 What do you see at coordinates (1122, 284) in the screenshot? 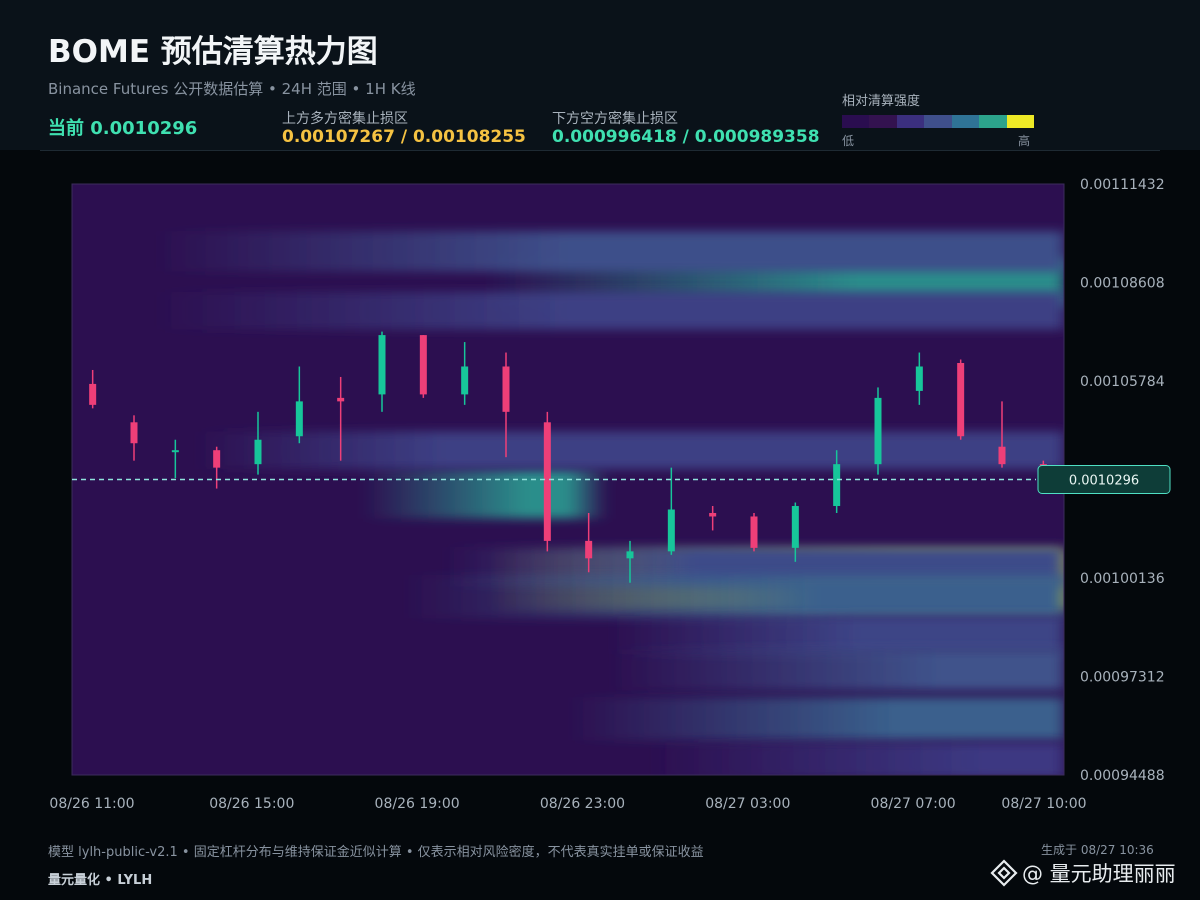
I see `y-tick-label: 0.00108608` at bounding box center [1122, 284].